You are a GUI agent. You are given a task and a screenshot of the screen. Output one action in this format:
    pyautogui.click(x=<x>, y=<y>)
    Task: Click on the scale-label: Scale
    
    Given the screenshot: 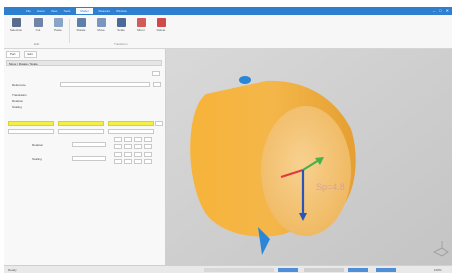 What is the action you would take?
    pyautogui.click(x=121, y=30)
    